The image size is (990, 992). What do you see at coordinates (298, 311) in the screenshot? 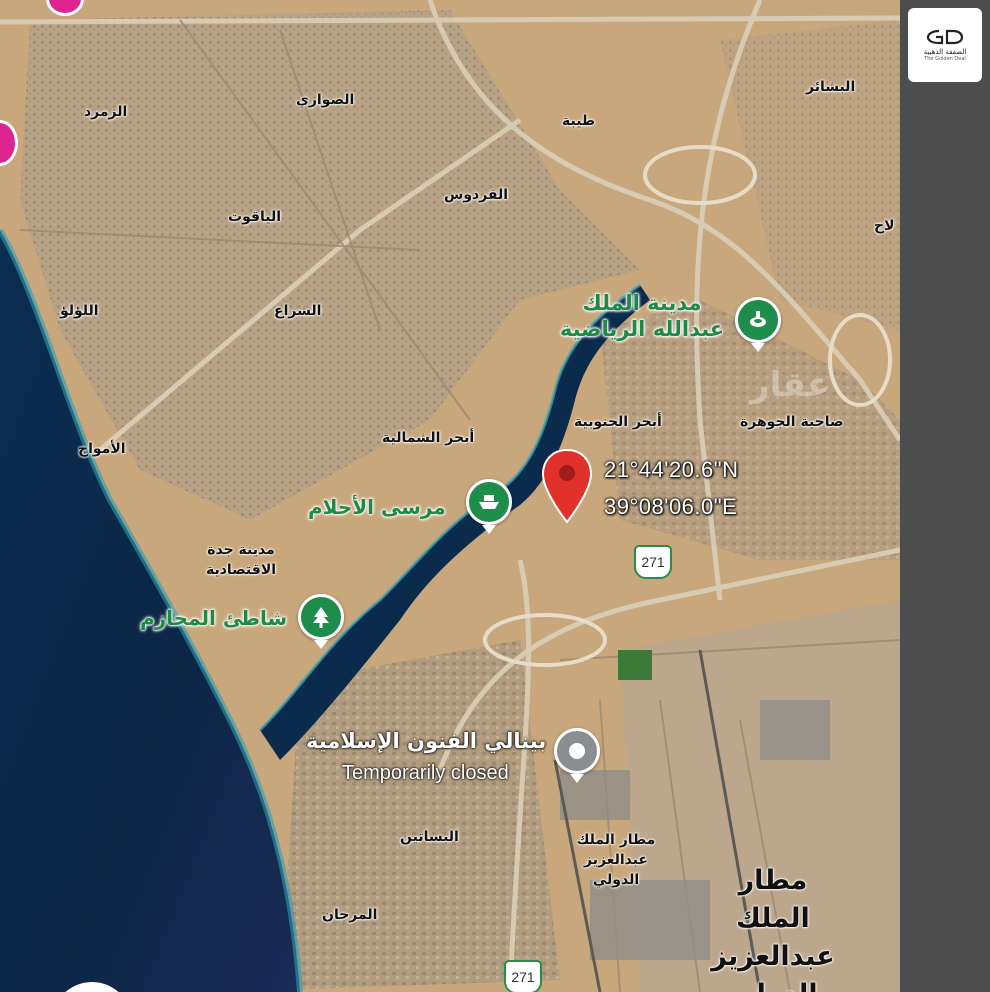
I see `district-label: الشراع` at bounding box center [298, 311].